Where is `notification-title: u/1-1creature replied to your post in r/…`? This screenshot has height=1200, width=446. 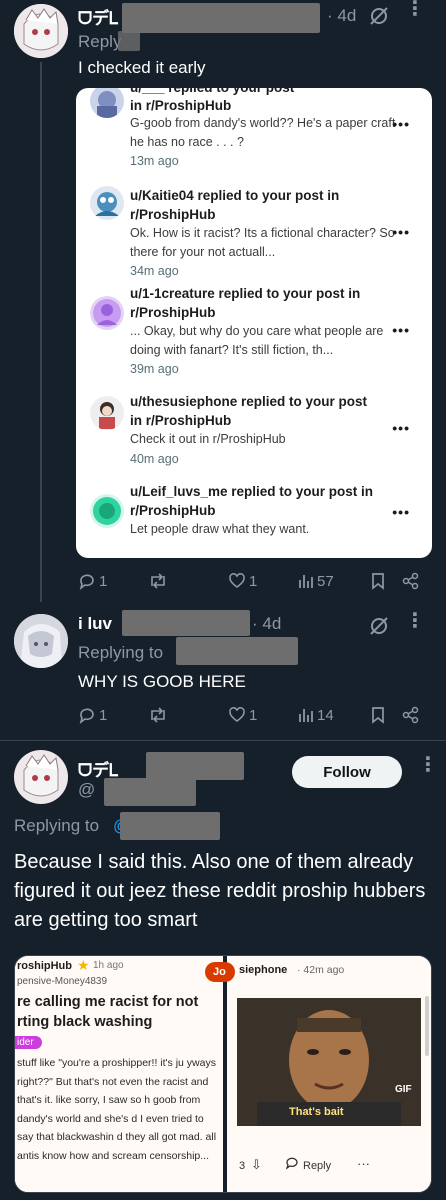
notification-title: u/1-1creature replied to your post in r/… is located at coordinates (245, 303).